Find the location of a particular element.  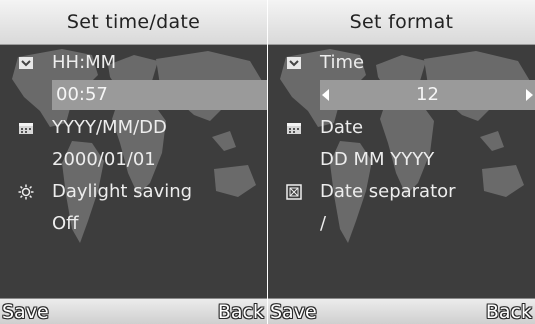

date-separator-row: Date separator is located at coordinates (401, 192).